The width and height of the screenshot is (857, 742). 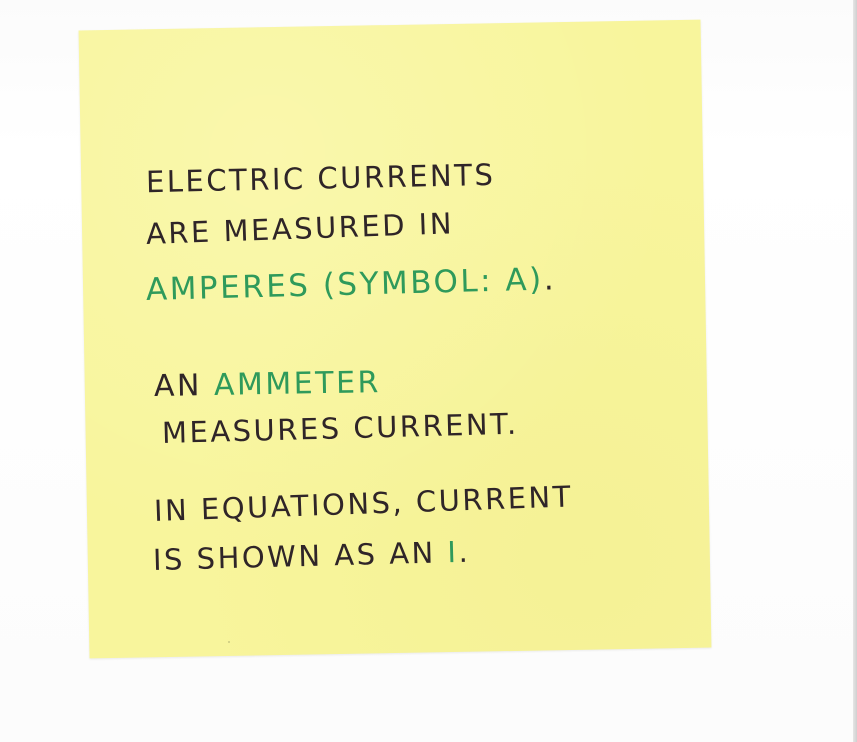 What do you see at coordinates (464, 551) in the screenshot?
I see `note-line-7-period: .` at bounding box center [464, 551].